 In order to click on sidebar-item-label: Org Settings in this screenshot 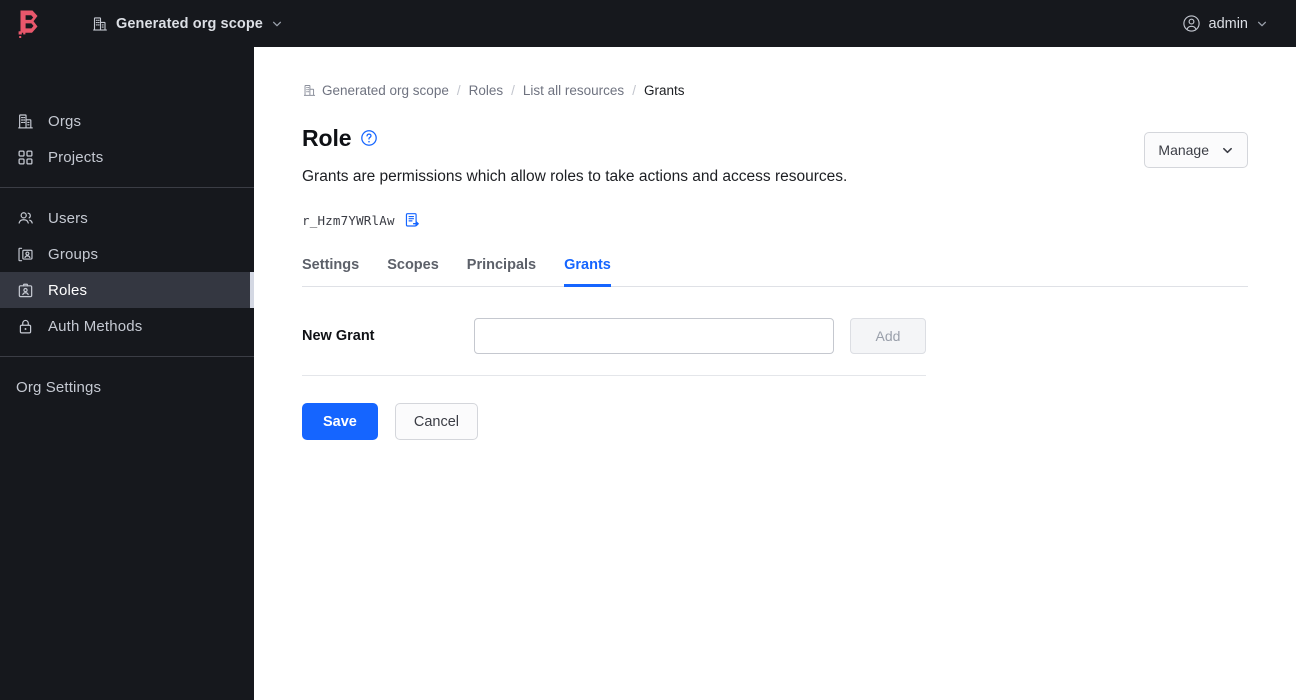, I will do `click(59, 387)`.